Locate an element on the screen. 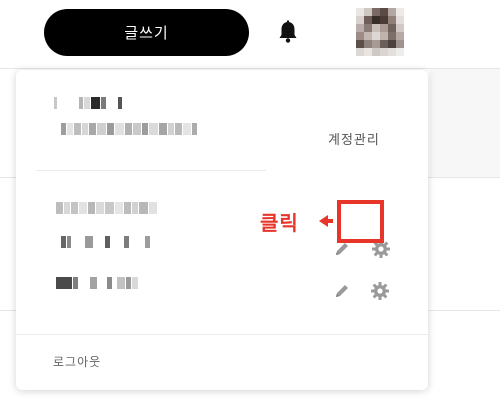  background-divider is located at coordinates (250, 68).